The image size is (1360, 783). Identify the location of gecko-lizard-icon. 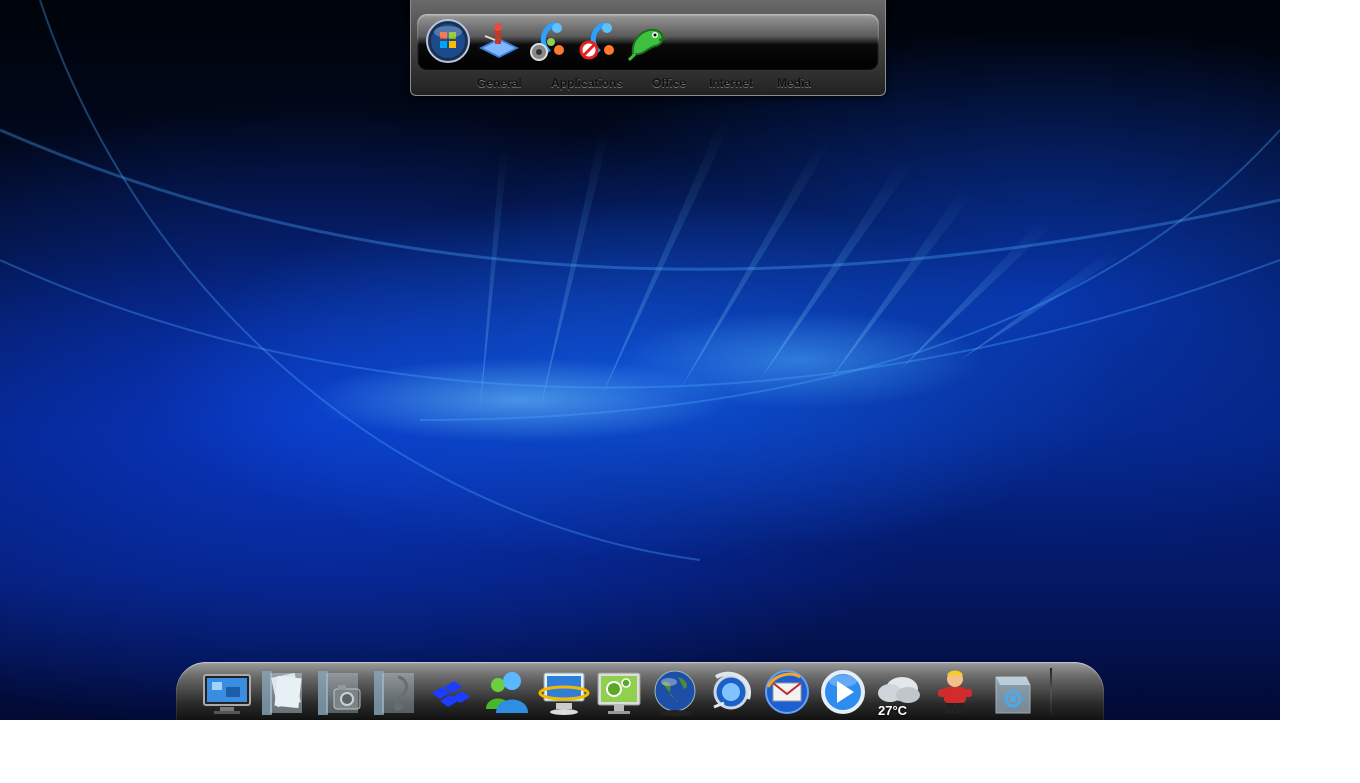
(648, 41).